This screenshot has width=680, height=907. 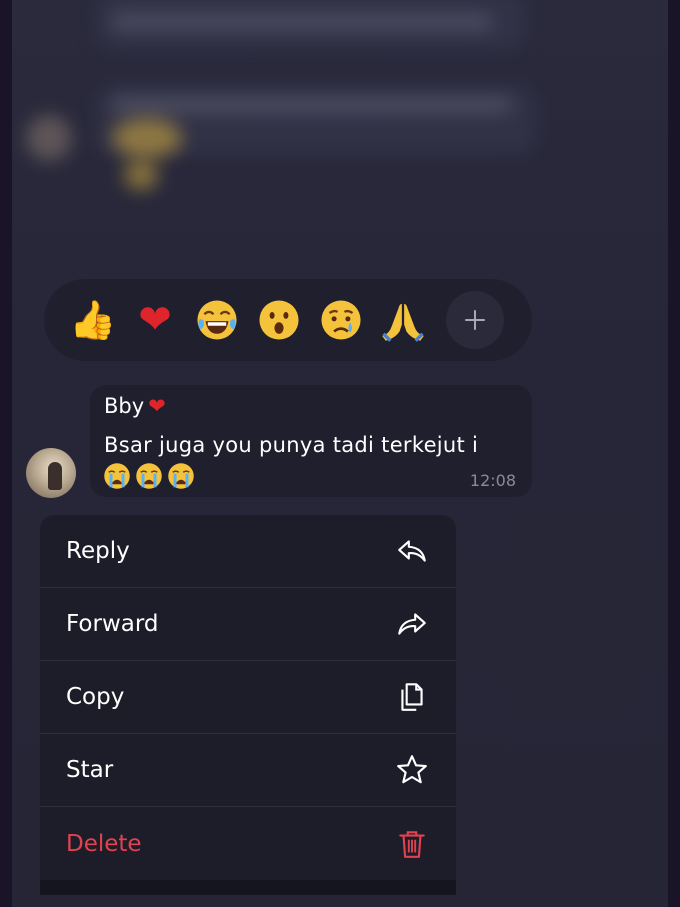 I want to click on heart-emoji: ❤, so click(x=155, y=320).